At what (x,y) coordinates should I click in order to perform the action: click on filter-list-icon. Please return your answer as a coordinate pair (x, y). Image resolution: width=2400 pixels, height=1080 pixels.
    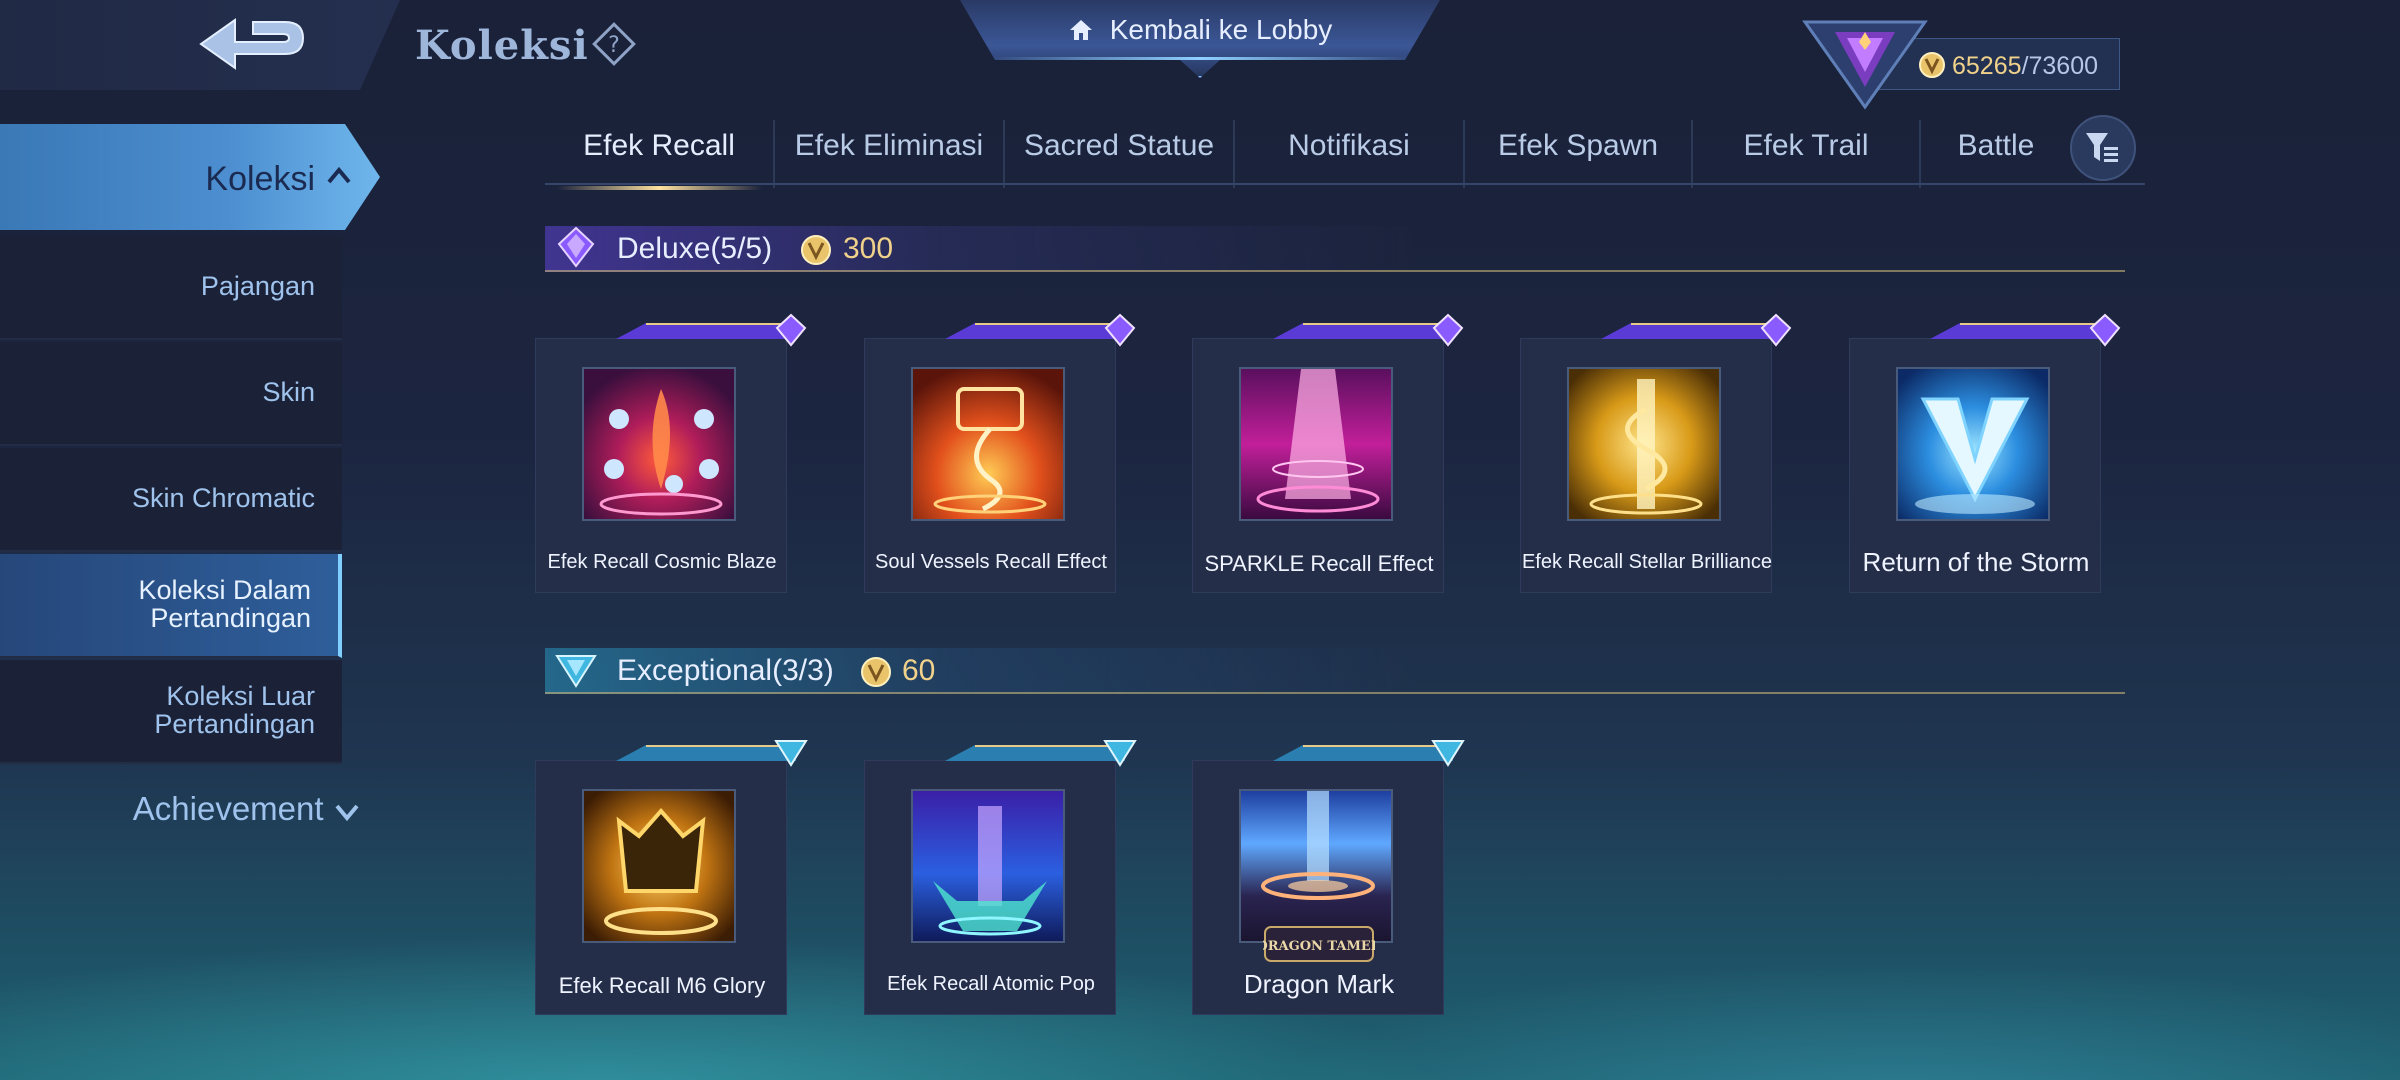
    Looking at the image, I should click on (2102, 147).